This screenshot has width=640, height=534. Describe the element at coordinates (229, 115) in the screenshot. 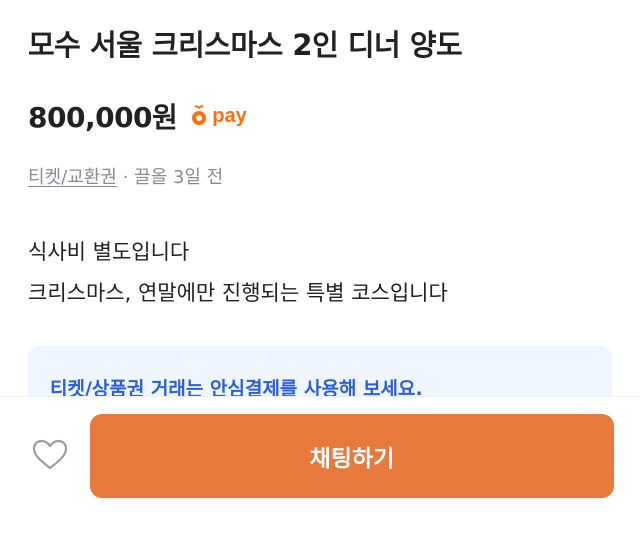

I see `pay-label: pay` at that location.